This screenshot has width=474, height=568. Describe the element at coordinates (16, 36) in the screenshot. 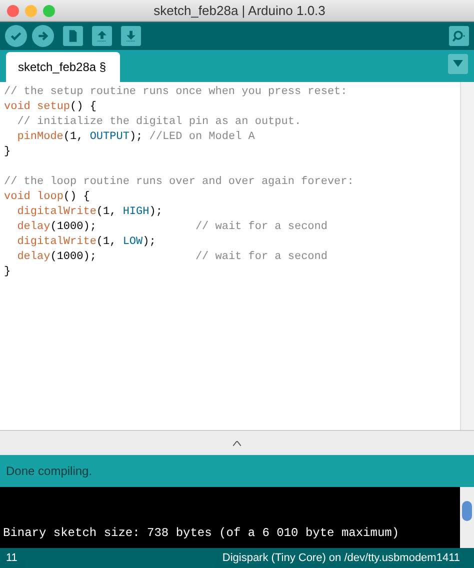

I see `verify-button` at that location.